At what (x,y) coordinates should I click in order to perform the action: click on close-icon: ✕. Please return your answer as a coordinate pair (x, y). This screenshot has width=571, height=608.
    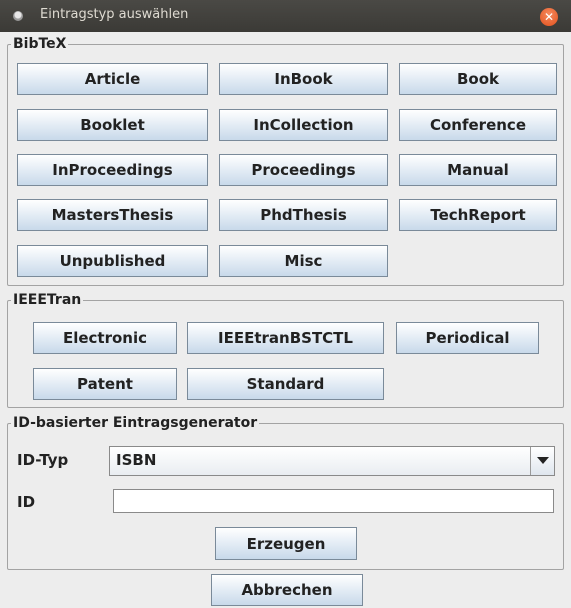
    Looking at the image, I should click on (549, 17).